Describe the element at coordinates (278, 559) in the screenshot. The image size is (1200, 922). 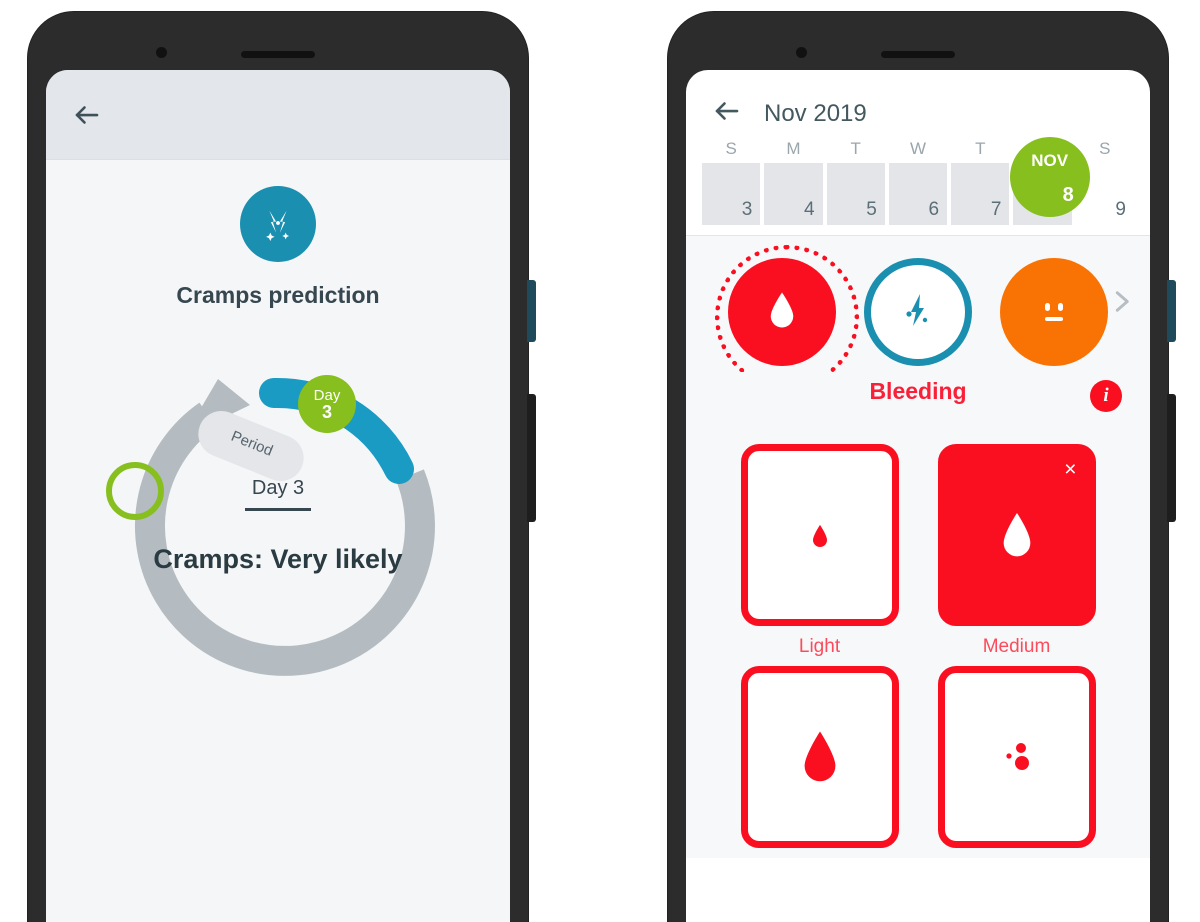
I see `cramps-prediction-text: Cramps: Very likely` at that location.